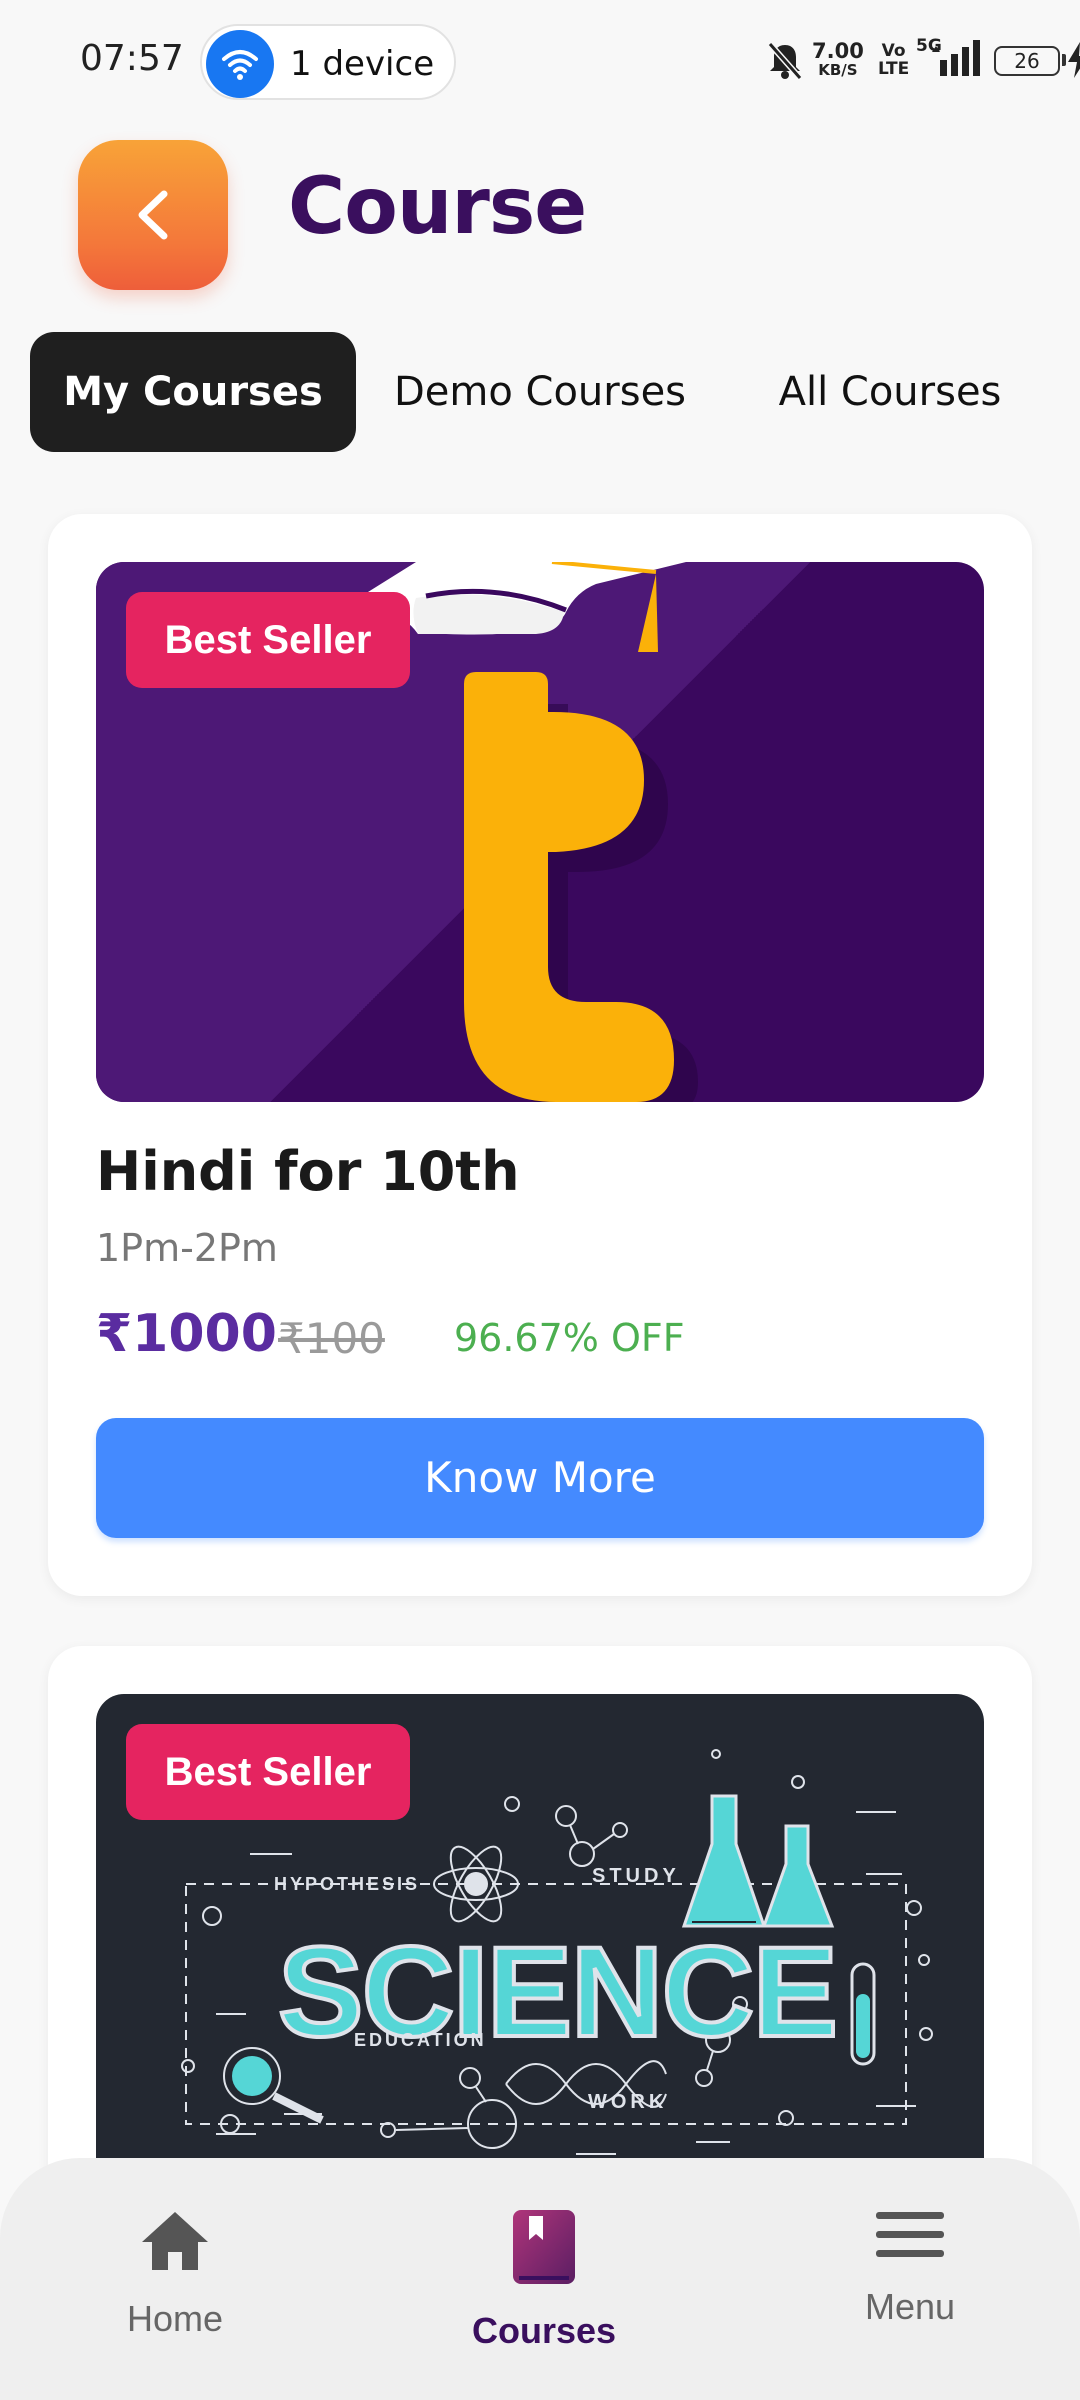 This screenshot has height=2400, width=1080. What do you see at coordinates (347, 1884) in the screenshot?
I see `hypothesis-word: HYPOTHESIS` at bounding box center [347, 1884].